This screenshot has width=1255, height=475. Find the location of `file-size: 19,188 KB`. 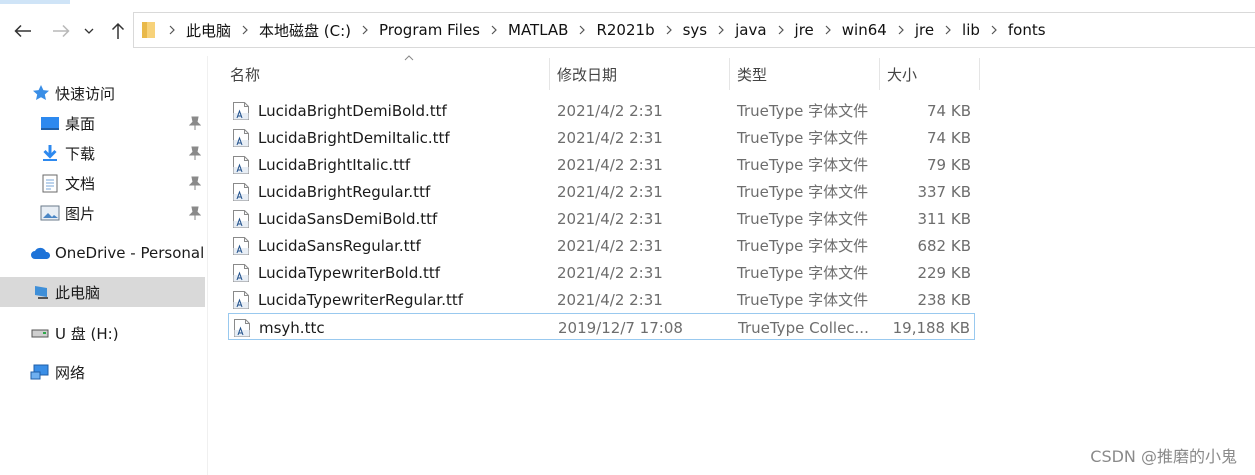

file-size: 19,188 KB is located at coordinates (931, 327).